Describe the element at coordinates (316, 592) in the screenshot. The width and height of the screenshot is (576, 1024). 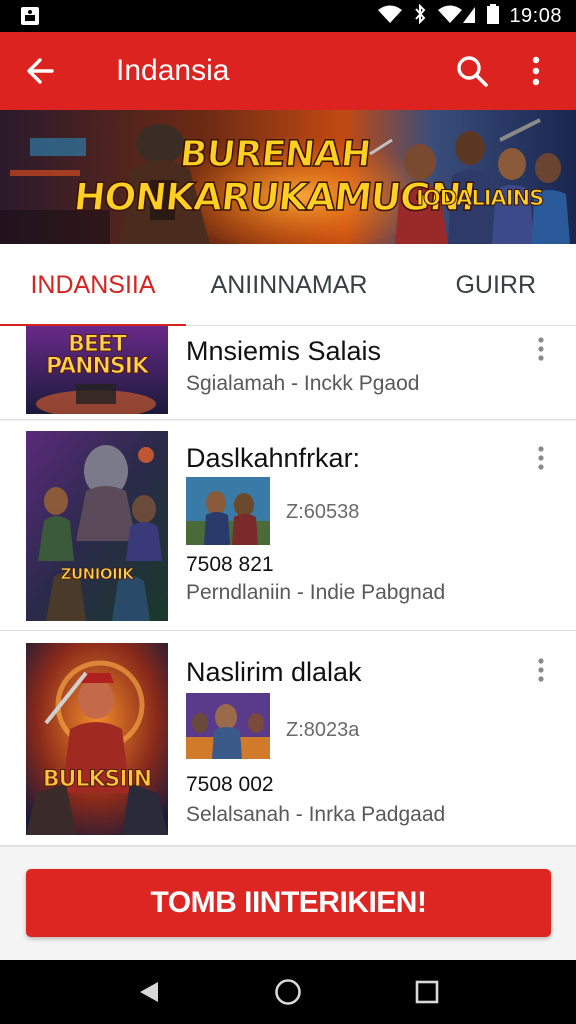
I see `item-subtitle: Perndlaniin - Indie Pabgnad` at that location.